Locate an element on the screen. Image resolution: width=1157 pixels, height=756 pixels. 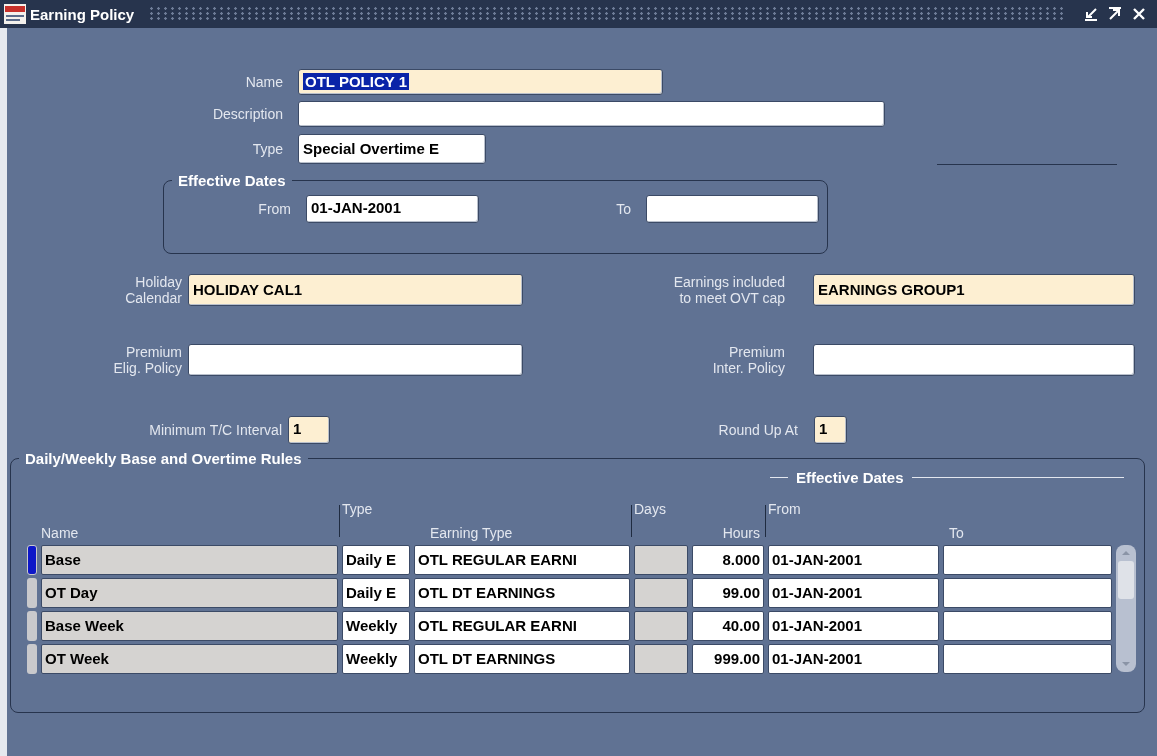
field-label: Premium Elig. Policy is located at coordinates (147, 360).